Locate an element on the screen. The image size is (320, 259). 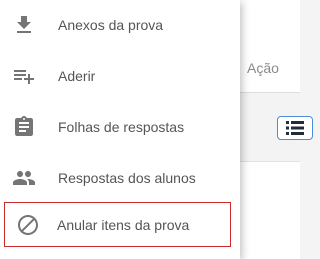
menu-item-folhas-de-respostas: Folhas de respostas is located at coordinates (120, 127).